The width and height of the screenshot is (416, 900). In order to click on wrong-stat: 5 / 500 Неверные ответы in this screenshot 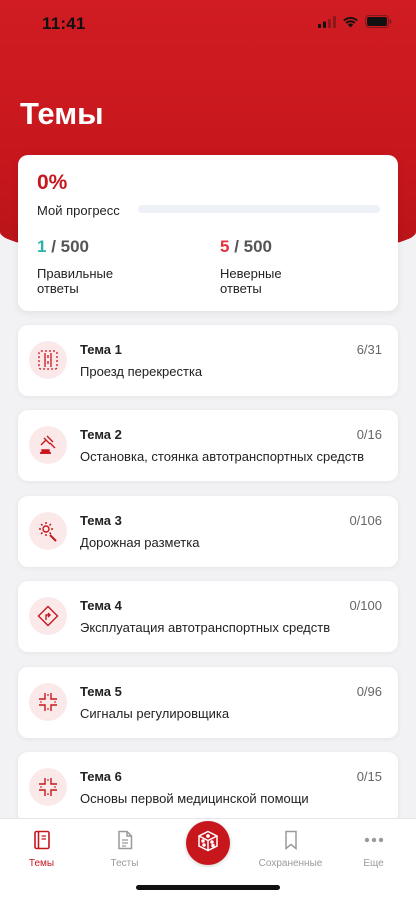, I will do `click(265, 266)`.